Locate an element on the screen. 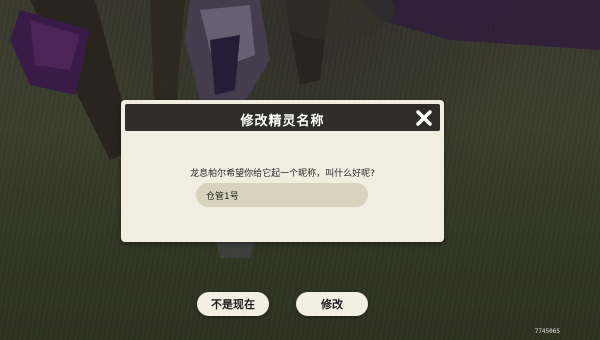 This screenshot has height=340, width=600. player-uid: 7745065 is located at coordinates (547, 331).